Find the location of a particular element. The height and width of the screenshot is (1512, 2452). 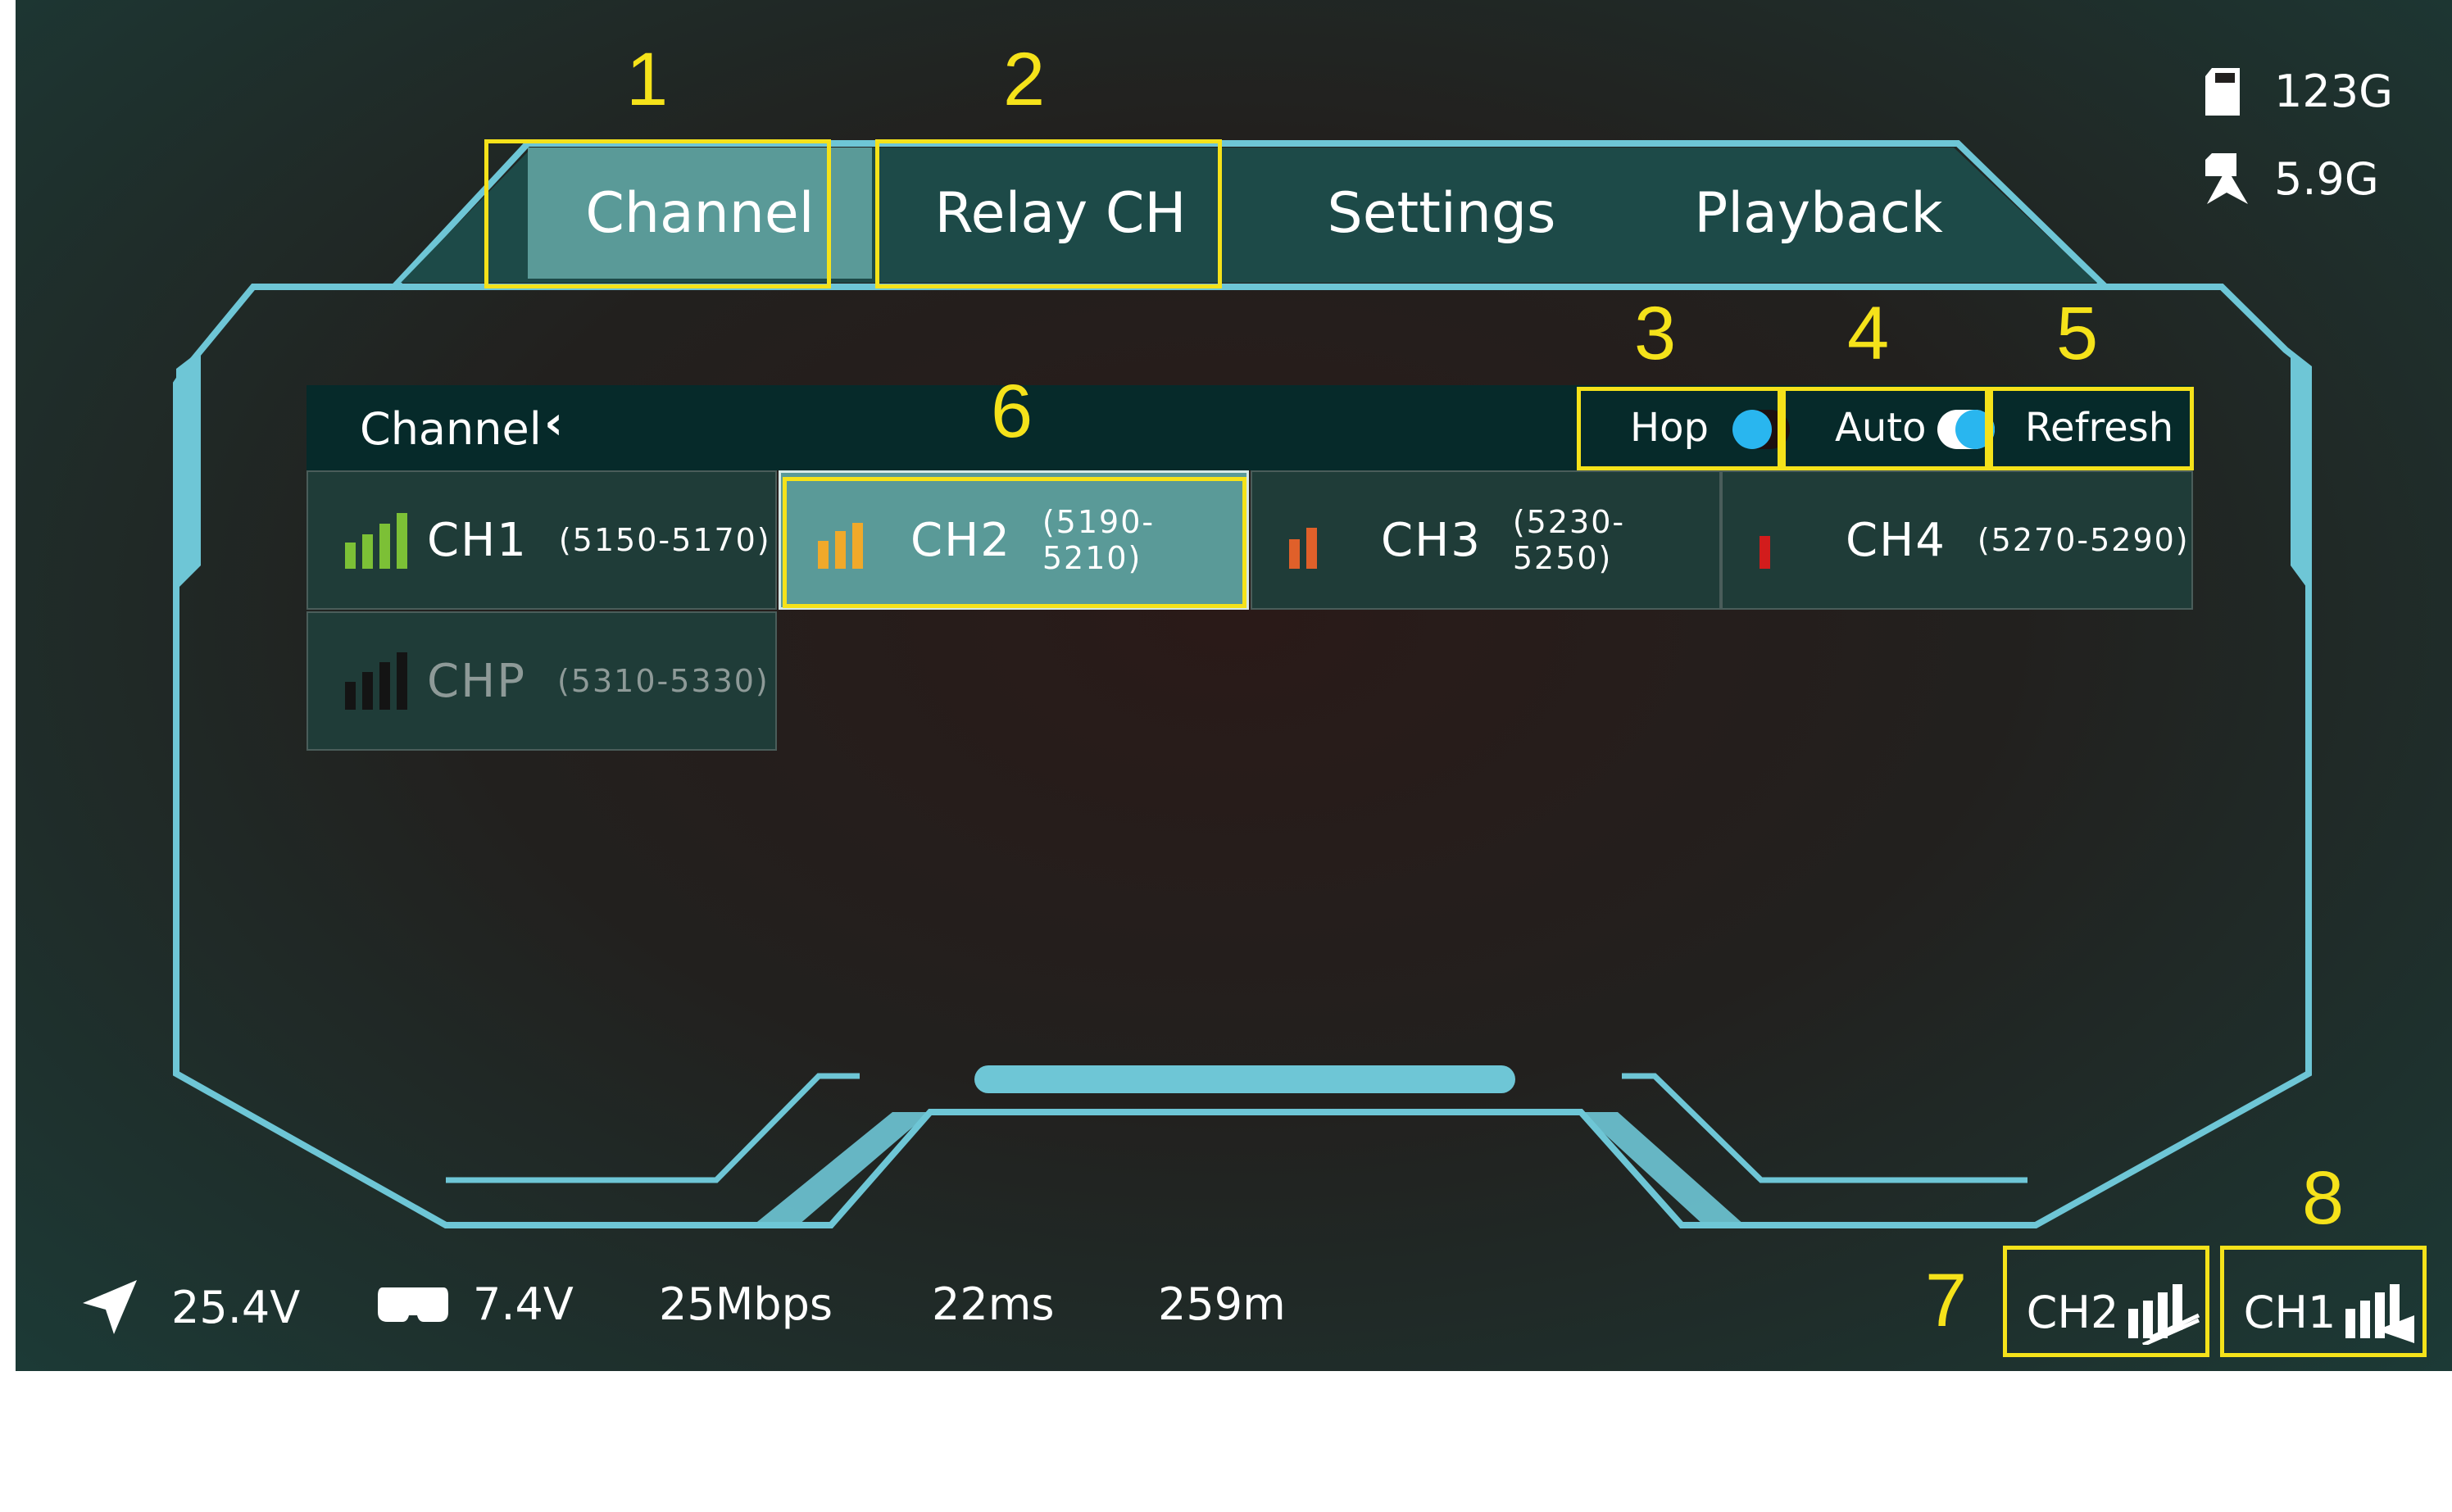

distance: 259m is located at coordinates (1222, 1304).